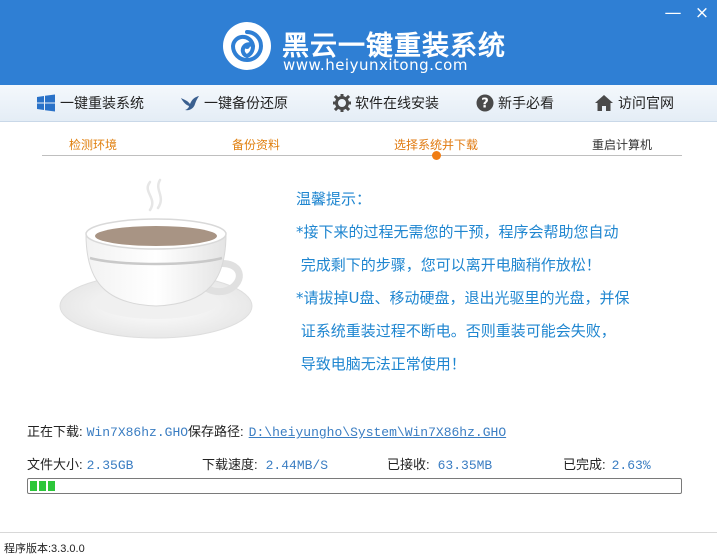 The width and height of the screenshot is (717, 558). What do you see at coordinates (646, 104) in the screenshot?
I see `nav-item-label: 访问官网` at bounding box center [646, 104].